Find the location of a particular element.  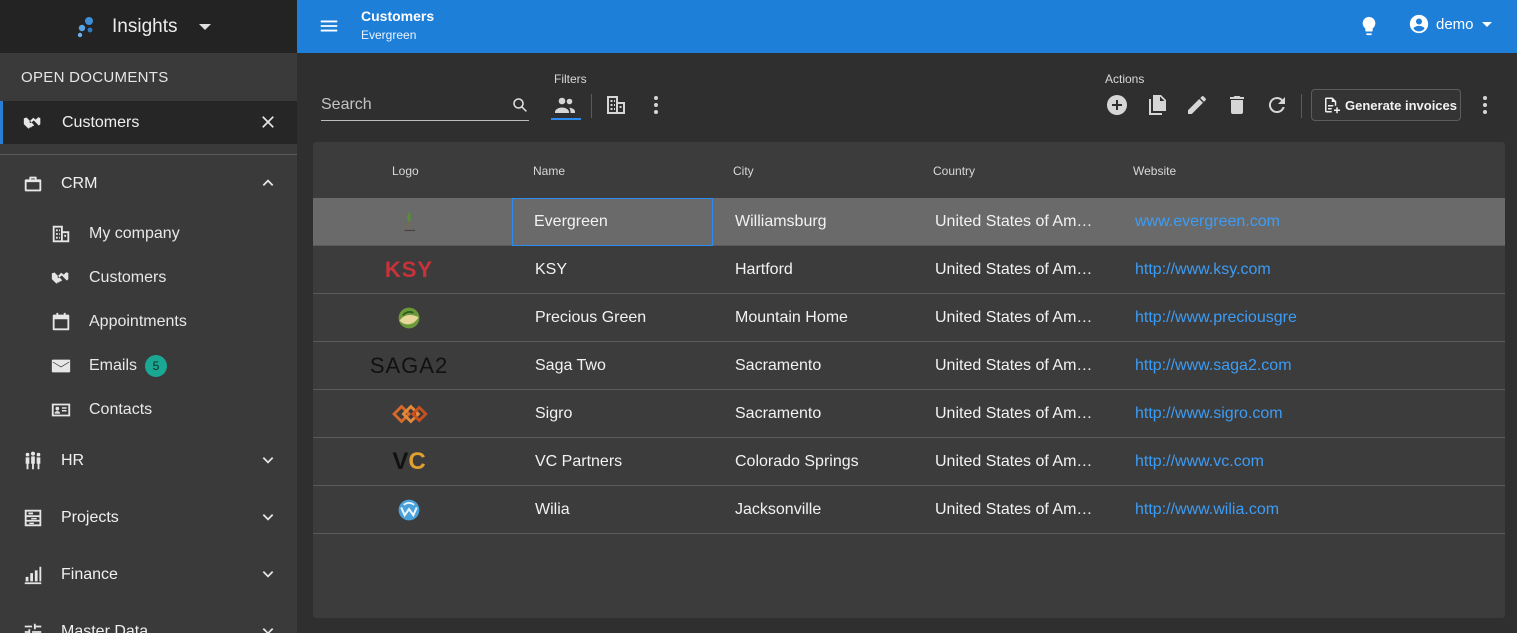

generate-invoices-button: Generate invoices is located at coordinates (1386, 105).